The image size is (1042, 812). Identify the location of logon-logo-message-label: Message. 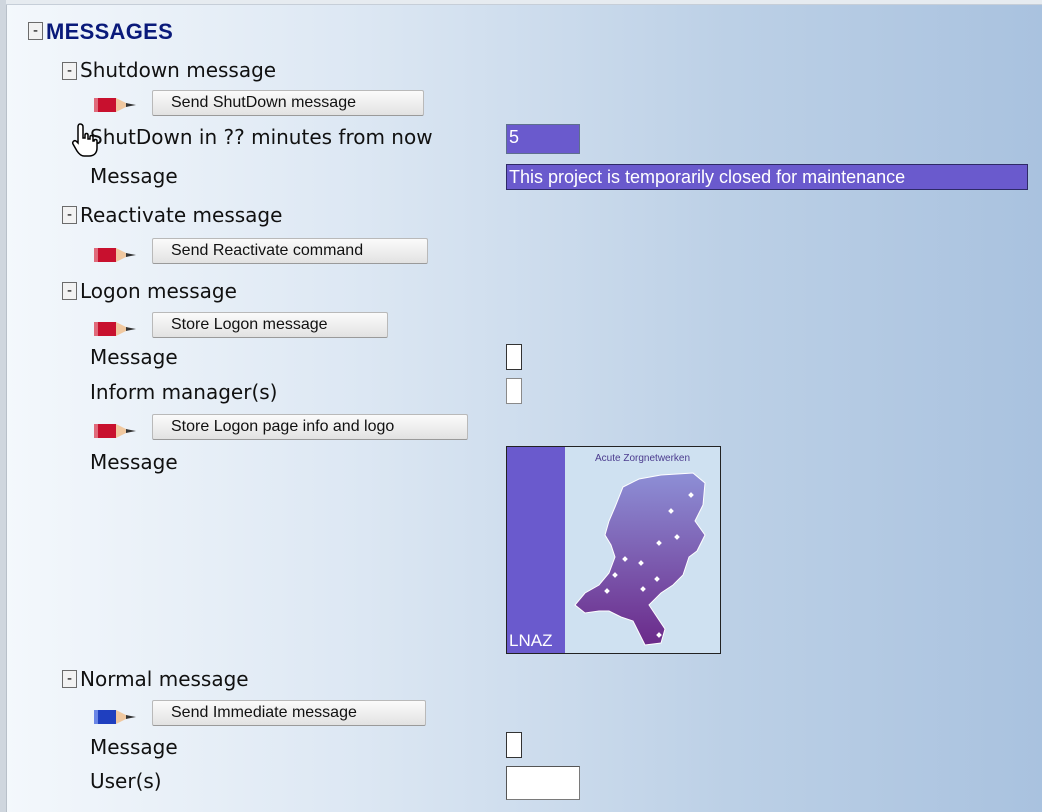
(134, 462).